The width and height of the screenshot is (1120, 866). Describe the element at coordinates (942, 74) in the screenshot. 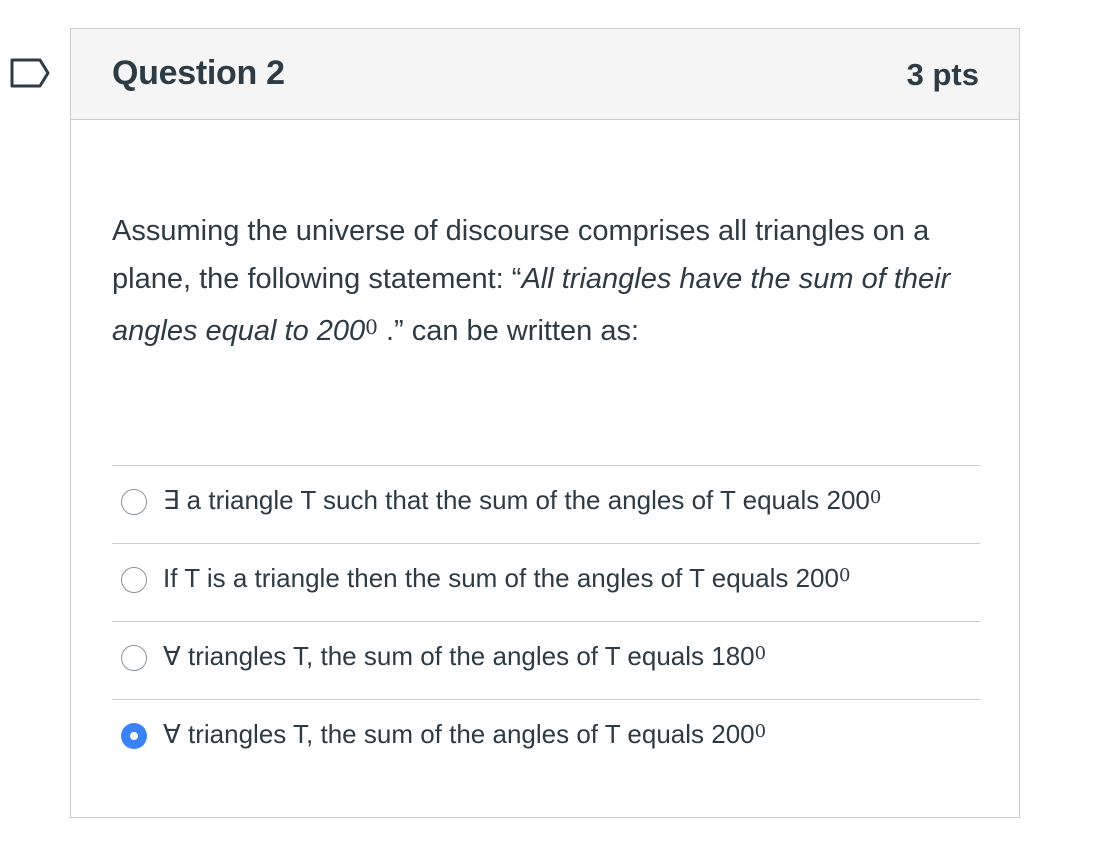

I see `question-points: 3 pts` at that location.